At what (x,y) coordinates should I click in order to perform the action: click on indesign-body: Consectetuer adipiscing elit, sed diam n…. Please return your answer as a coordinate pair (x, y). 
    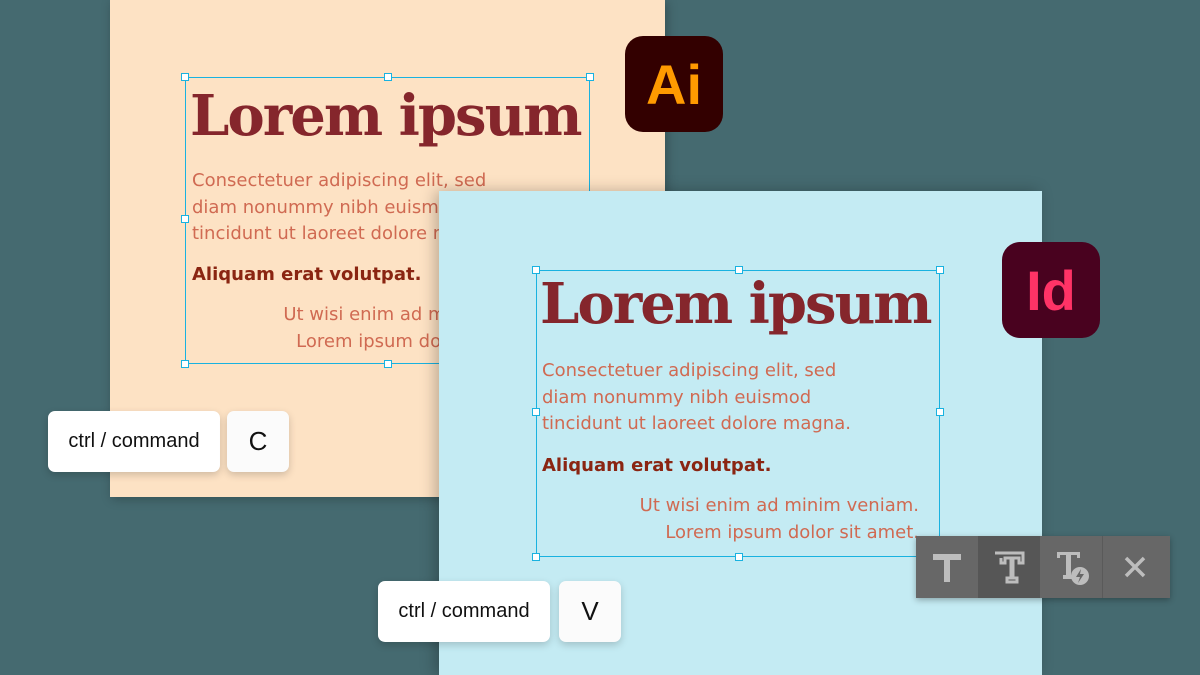
    Looking at the image, I should click on (696, 398).